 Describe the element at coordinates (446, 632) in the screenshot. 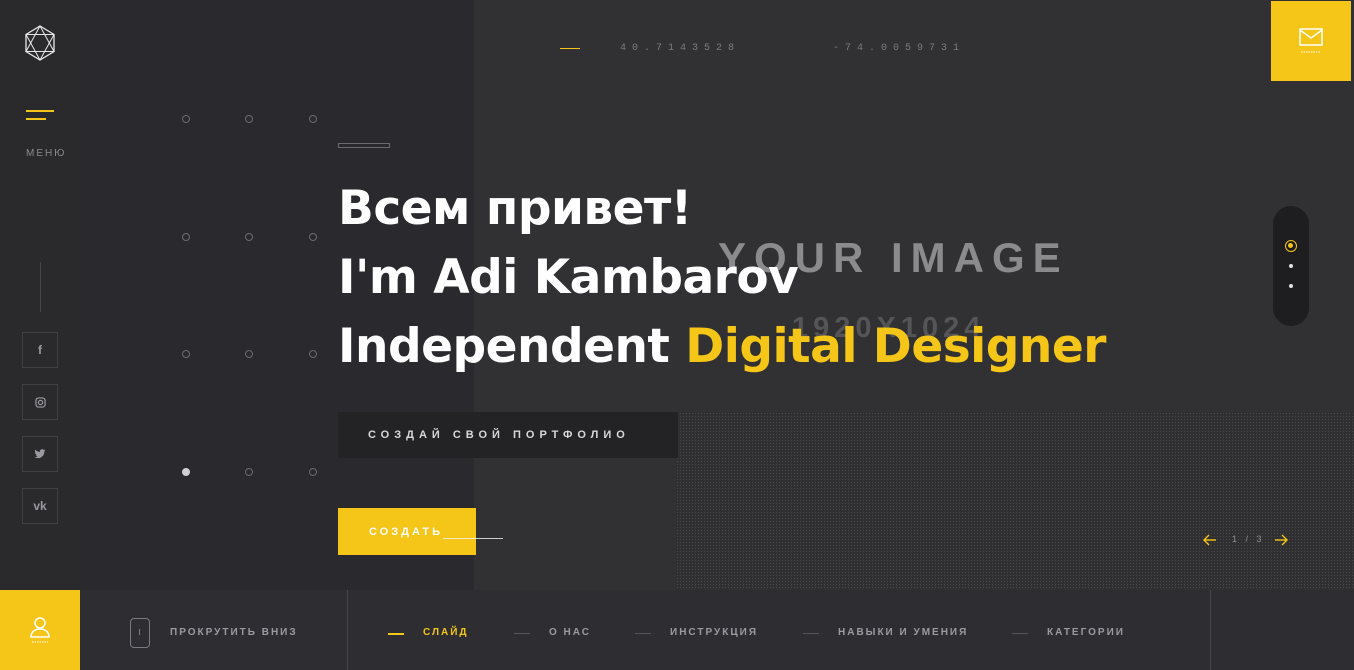

I see `nav-item-slide: СЛАЙД` at that location.